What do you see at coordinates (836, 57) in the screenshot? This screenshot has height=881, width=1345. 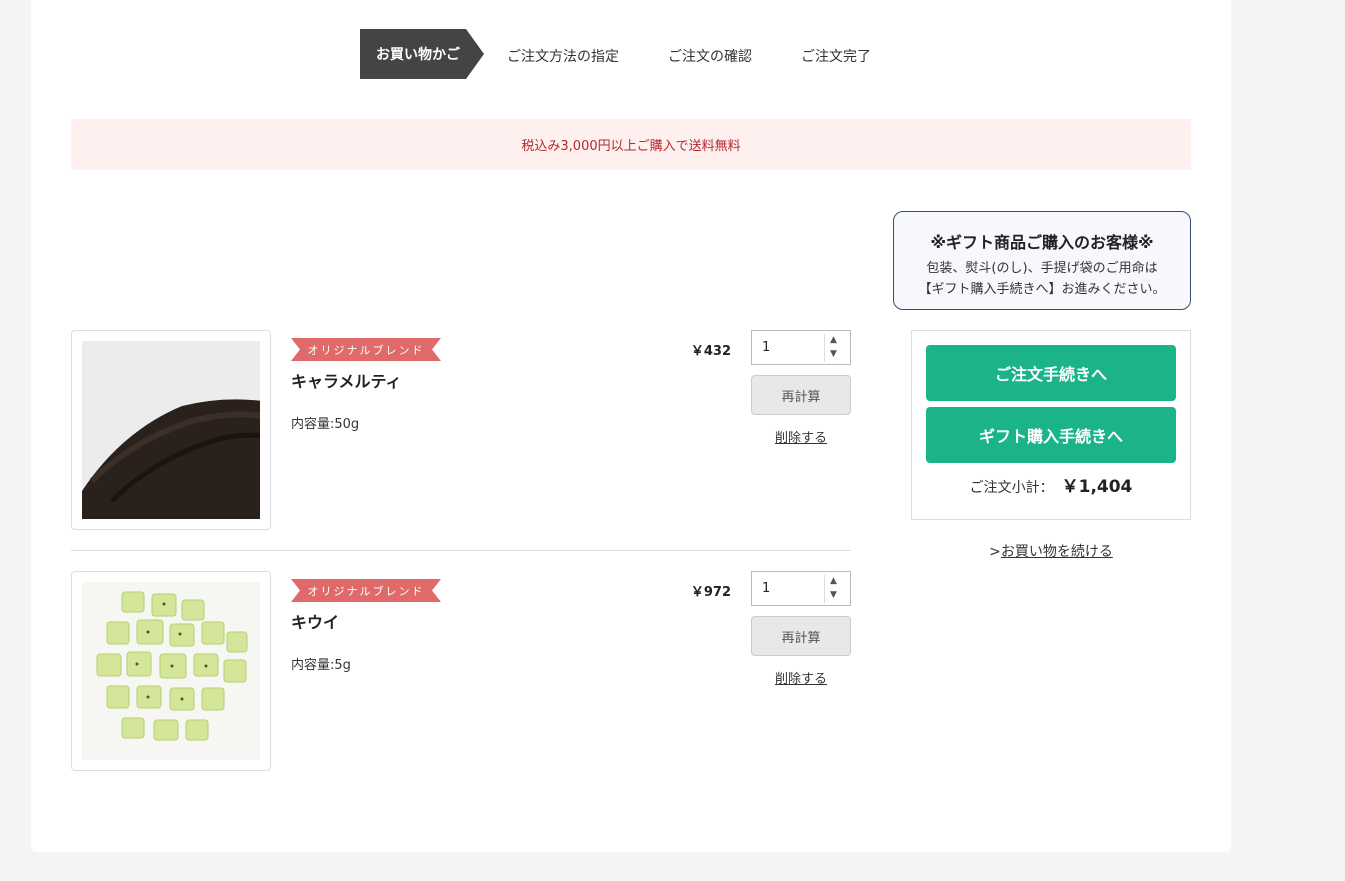 I see `step-complete: ご注文完了` at bounding box center [836, 57].